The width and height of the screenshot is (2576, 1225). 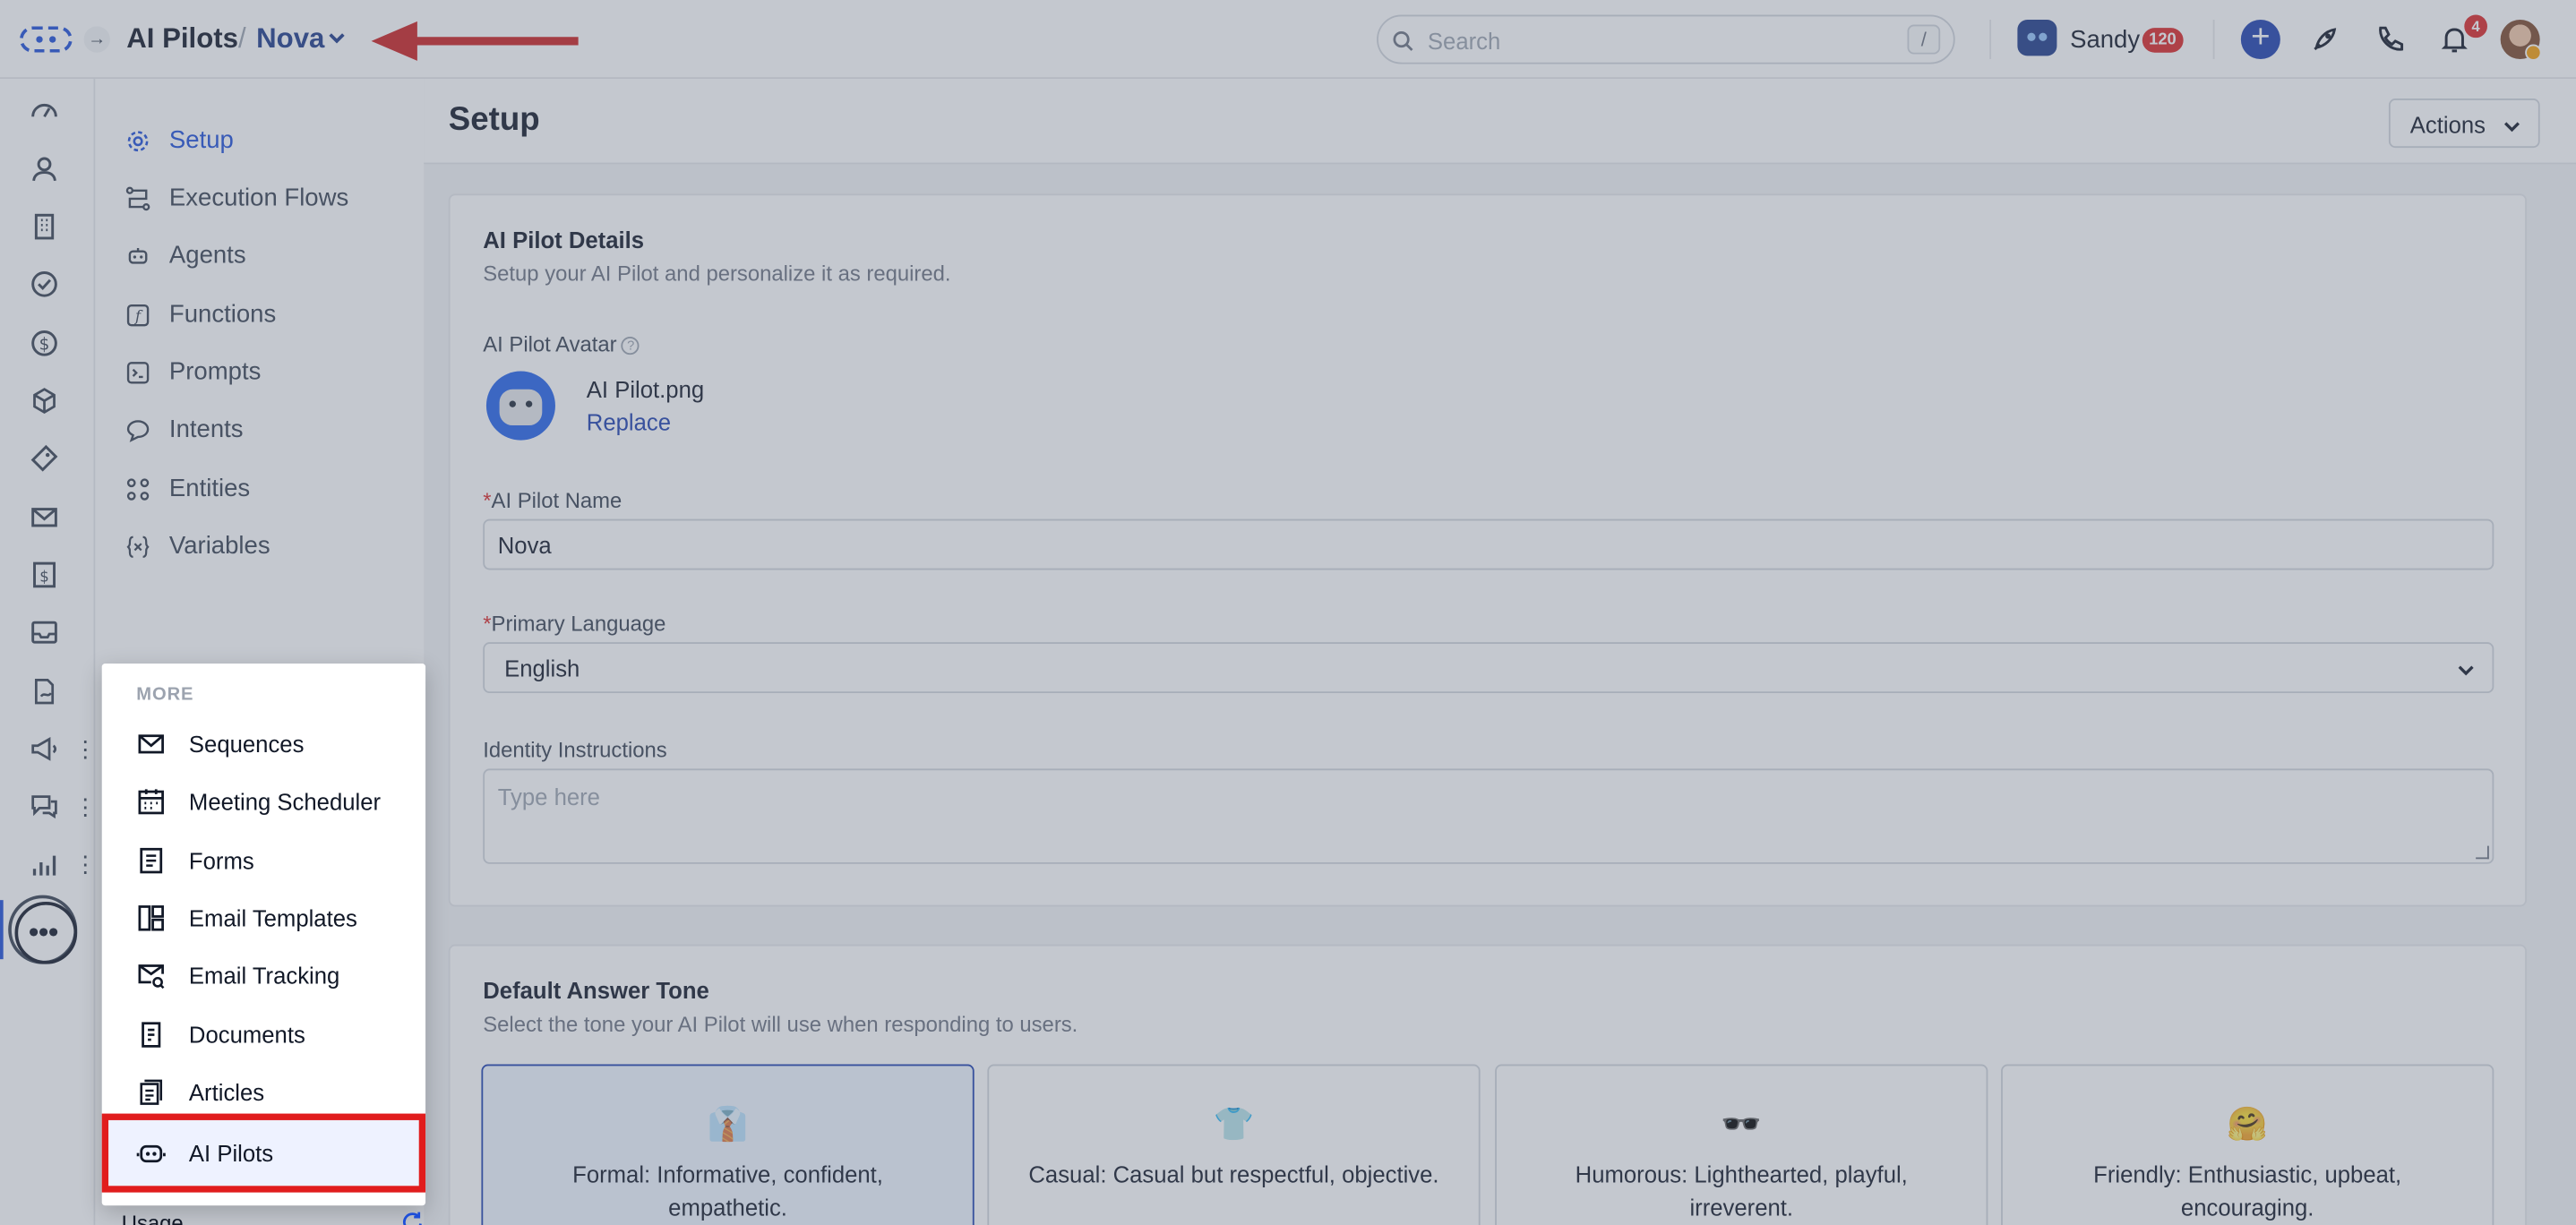 What do you see at coordinates (413, 1218) in the screenshot?
I see `refresh-icon` at bounding box center [413, 1218].